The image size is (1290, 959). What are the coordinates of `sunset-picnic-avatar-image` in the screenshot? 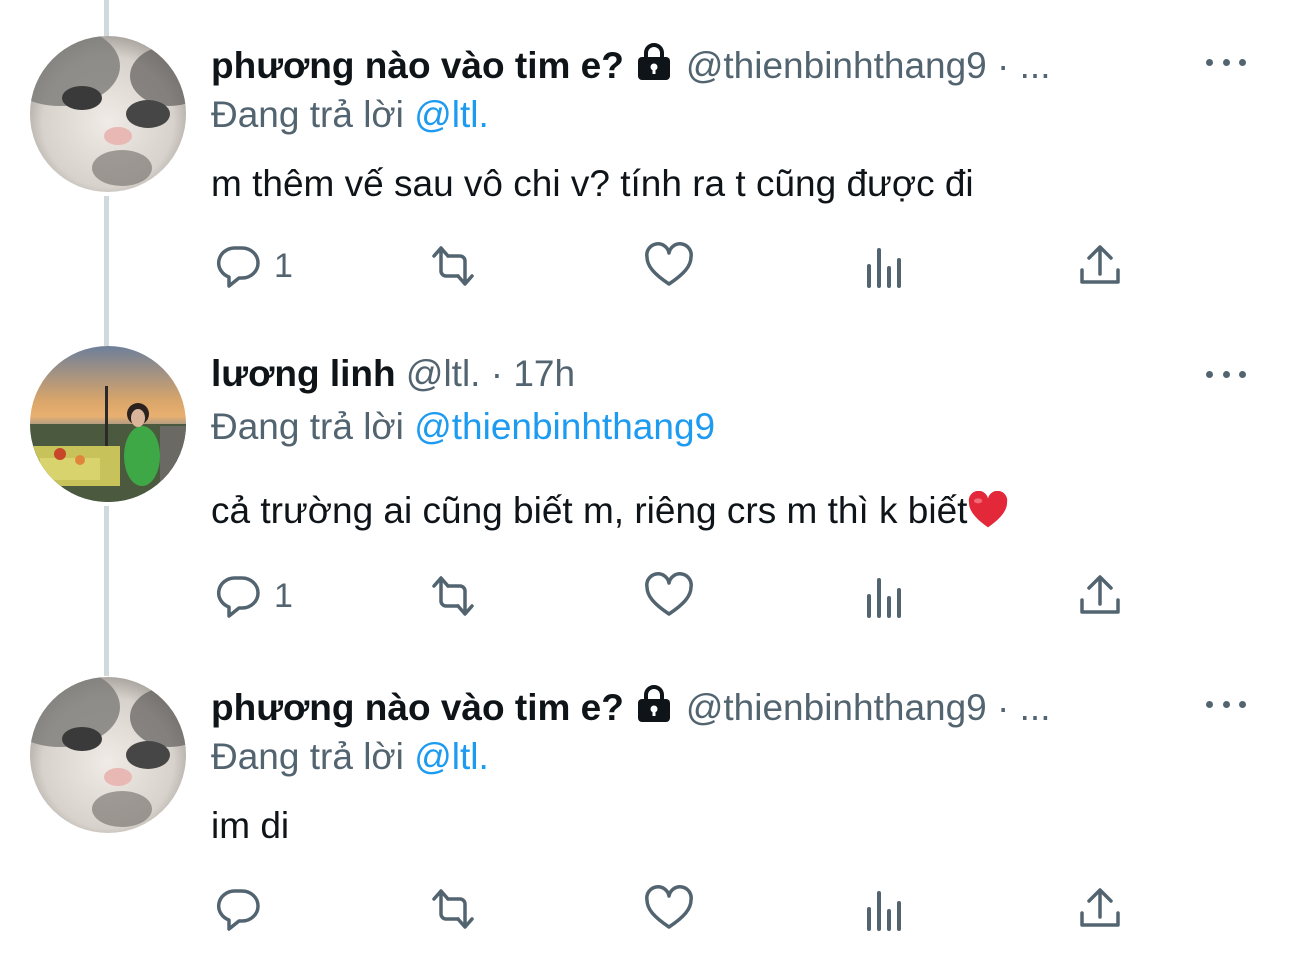 It's located at (108, 424).